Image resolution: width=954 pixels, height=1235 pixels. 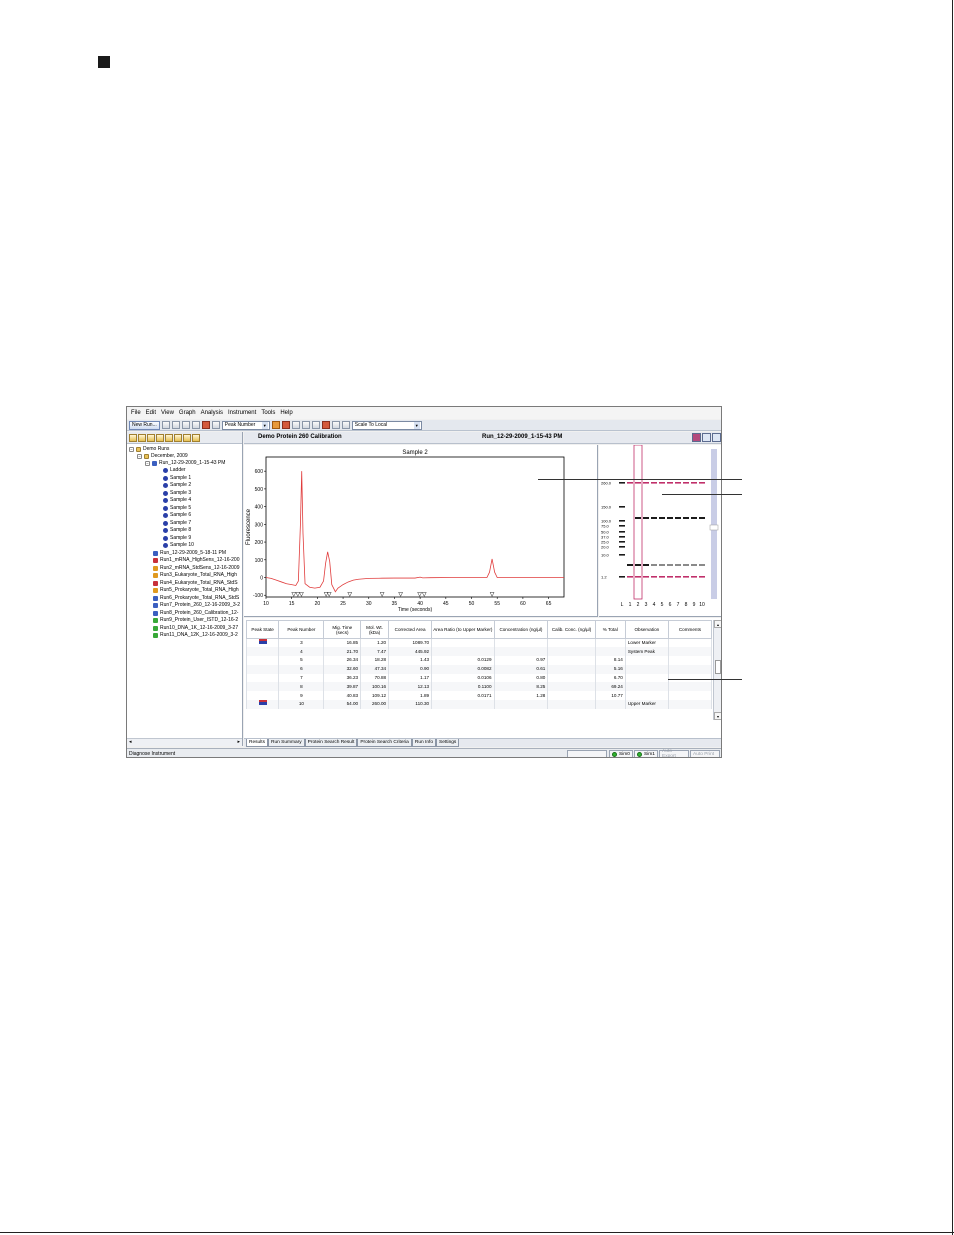 What do you see at coordinates (167, 413) in the screenshot?
I see `menu-view: View` at bounding box center [167, 413].